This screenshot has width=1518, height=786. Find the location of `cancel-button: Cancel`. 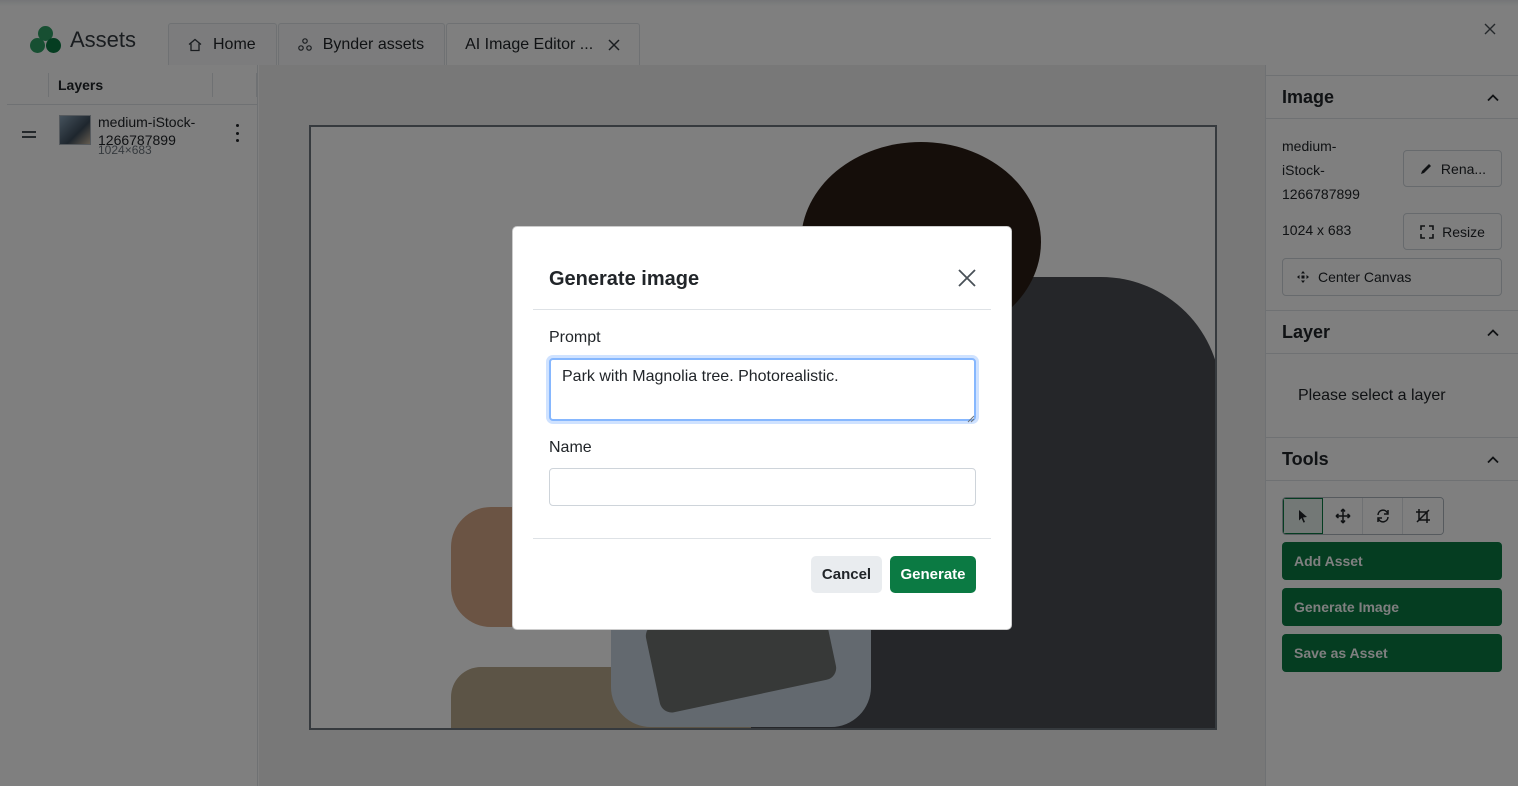

cancel-button: Cancel is located at coordinates (846, 574).